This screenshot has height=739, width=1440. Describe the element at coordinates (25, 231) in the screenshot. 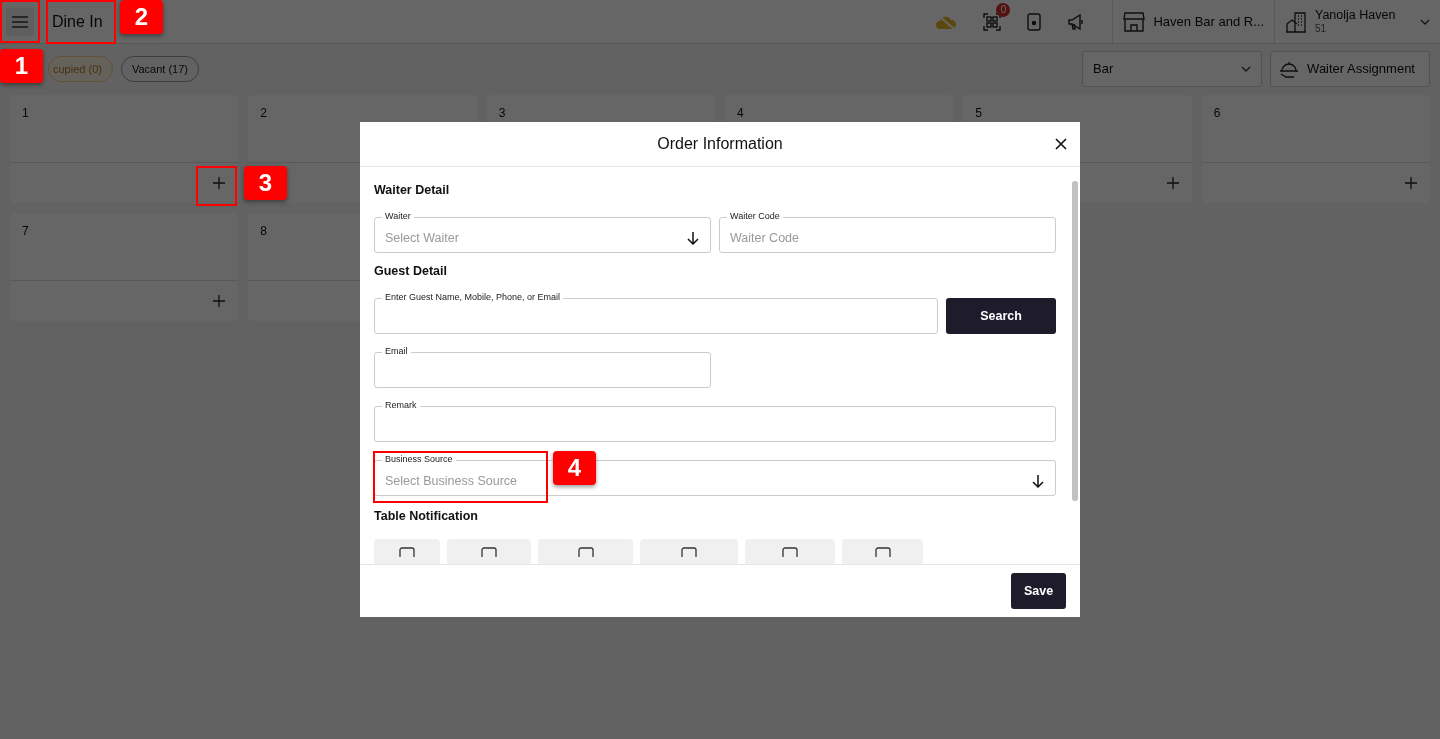

I see `table-number: 7` at that location.